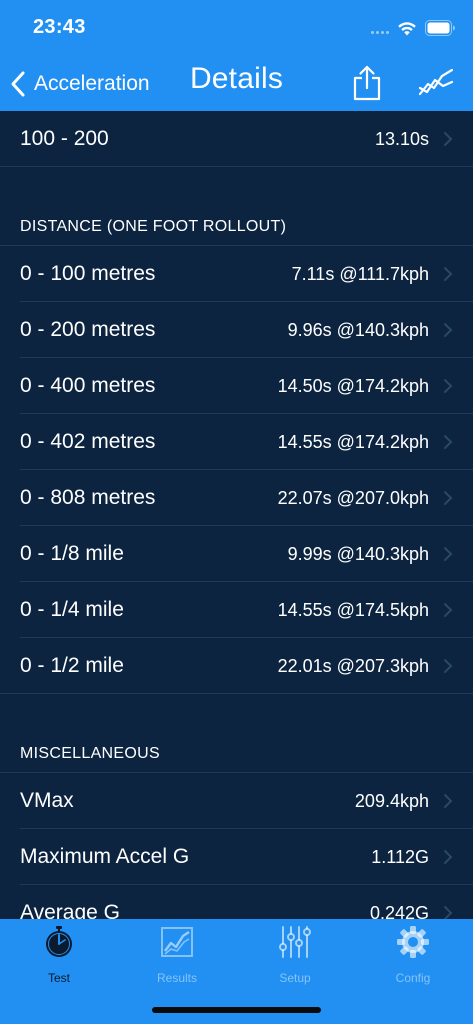 This screenshot has width=473, height=1024. What do you see at coordinates (358, 553) in the screenshot?
I see `row-value: 9.99s @140.3kph` at bounding box center [358, 553].